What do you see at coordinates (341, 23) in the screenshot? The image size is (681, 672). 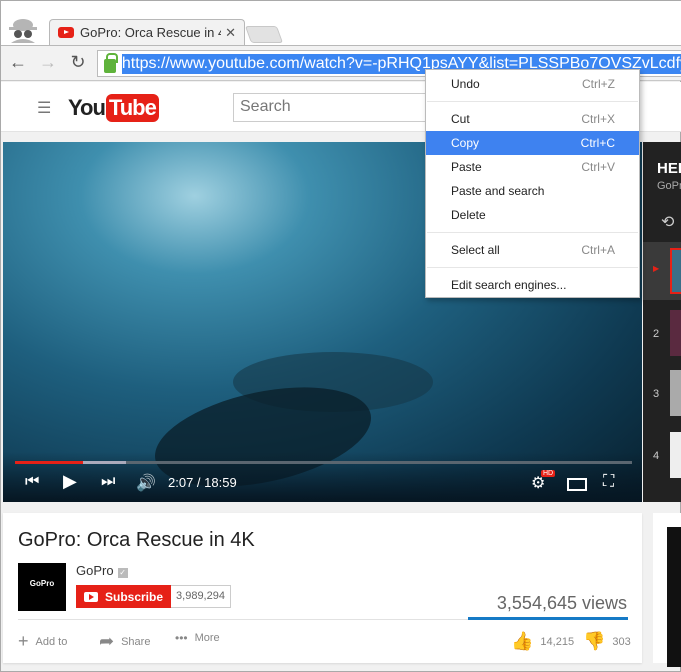 I see `tab-strip: GoPro: Orca Rescue in 4K ✕` at bounding box center [341, 23].